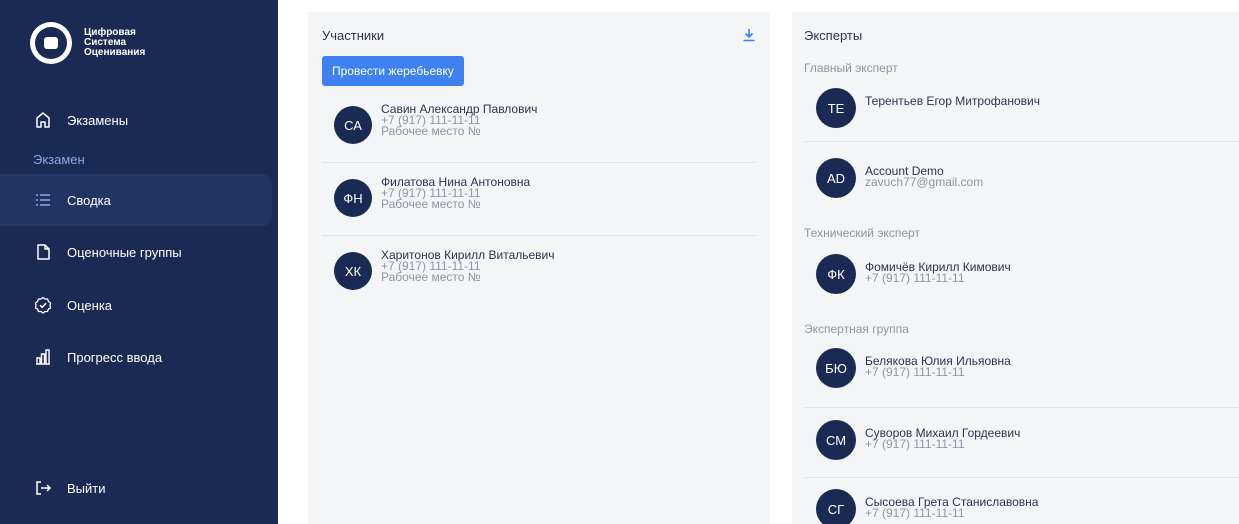 The height and width of the screenshot is (524, 1239). What do you see at coordinates (836, 440) in the screenshot?
I see `avatar: СМ` at bounding box center [836, 440].